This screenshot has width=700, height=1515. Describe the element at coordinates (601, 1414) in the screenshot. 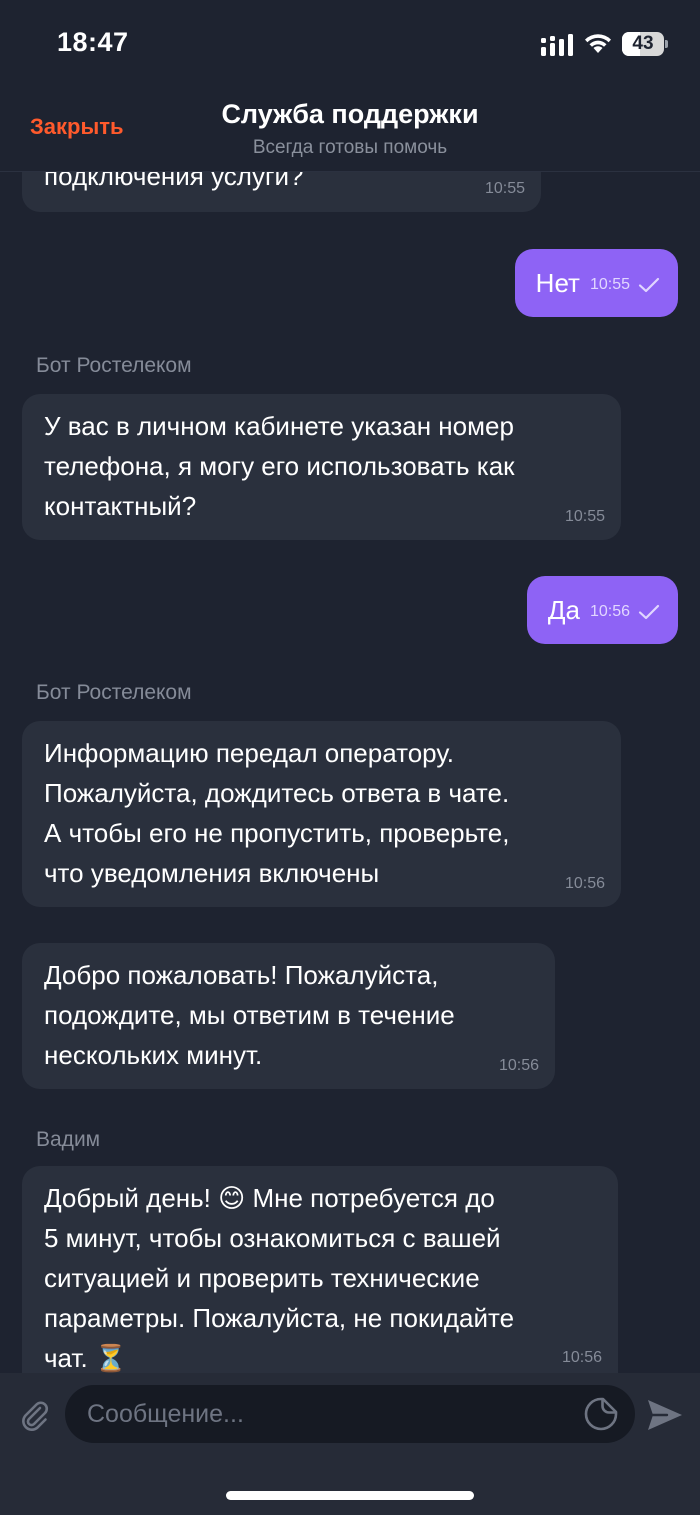

I see `sticker-icon` at that location.